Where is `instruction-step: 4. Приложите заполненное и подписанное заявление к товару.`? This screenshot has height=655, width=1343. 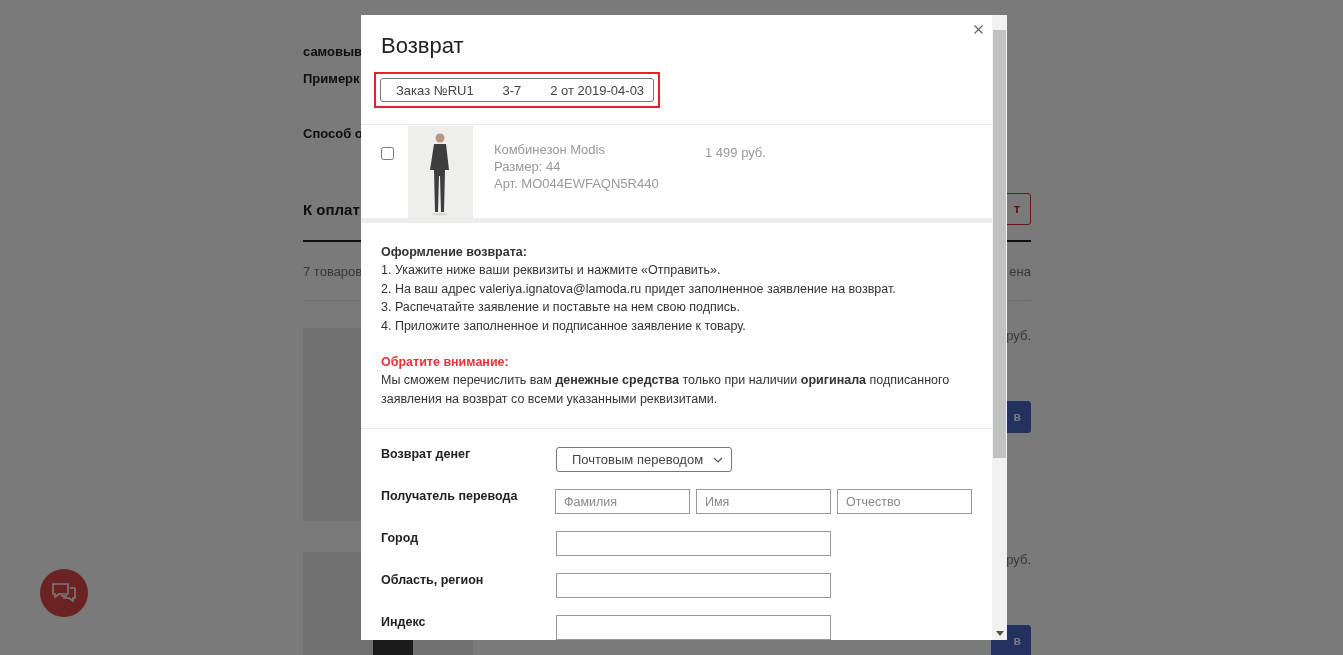
instruction-step: 4. Приложите заполненное и подписанное заявление к товару. is located at coordinates (676, 326).